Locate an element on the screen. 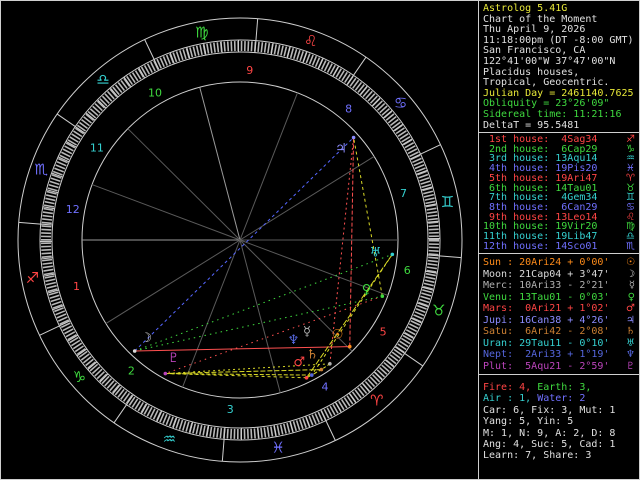 The width and height of the screenshot is (640, 480). planet-row-jupi: Jupi: 16Can38 + 4°26' ♃ is located at coordinates (560, 321).